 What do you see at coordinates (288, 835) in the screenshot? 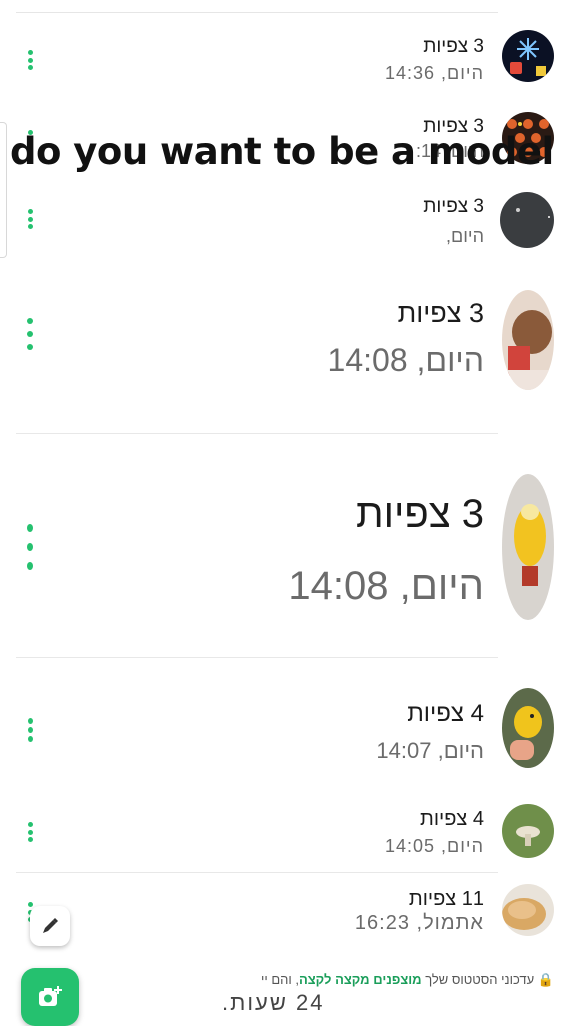
I see `status-row: 4 צפיות היום, 14:05` at bounding box center [288, 835].